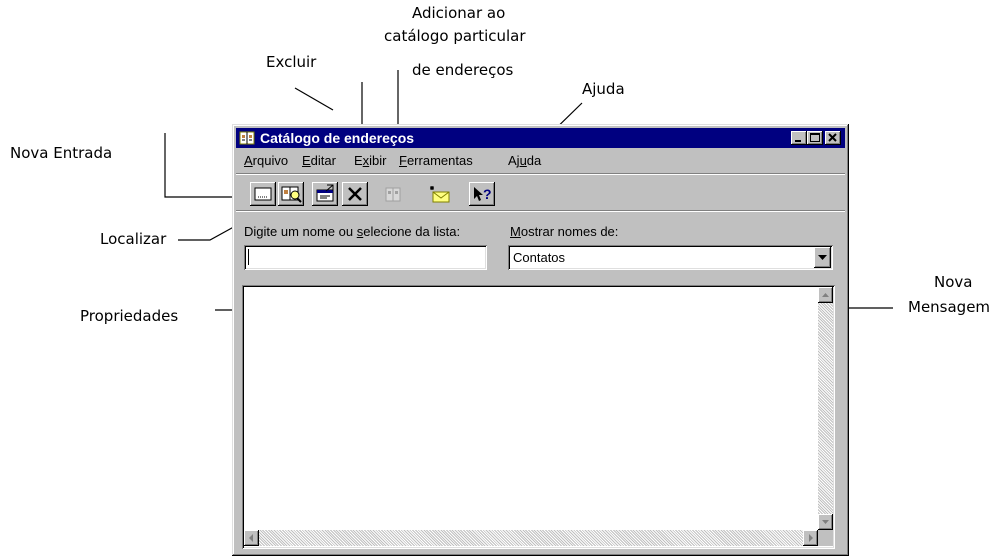  What do you see at coordinates (540, 138) in the screenshot?
I see `title-bar: Catálogo de endereços` at bounding box center [540, 138].